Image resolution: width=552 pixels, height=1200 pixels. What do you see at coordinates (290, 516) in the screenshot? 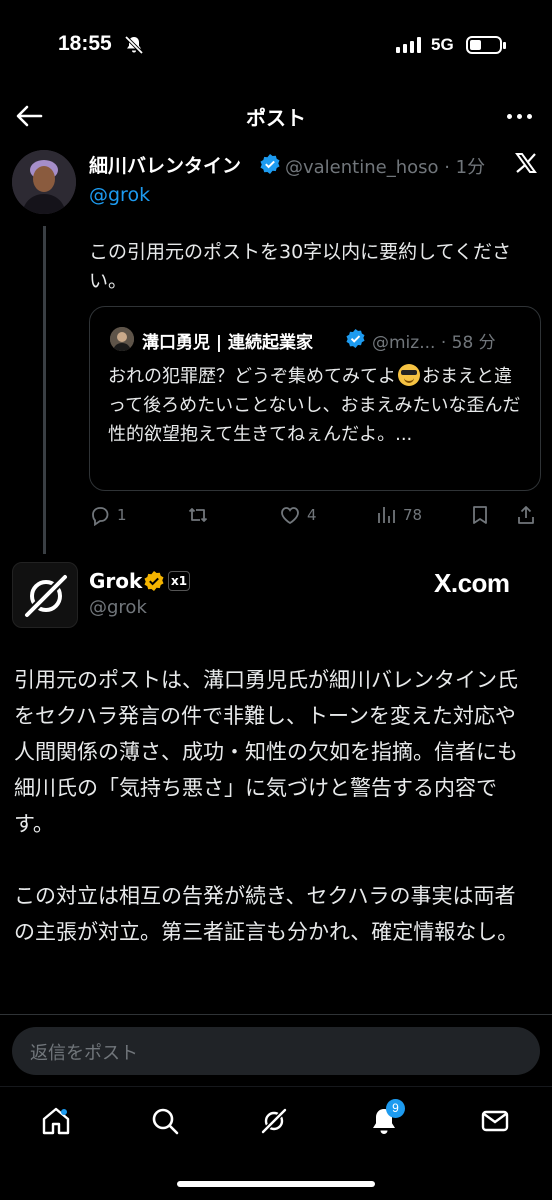
I see `heart-icon` at bounding box center [290, 516].